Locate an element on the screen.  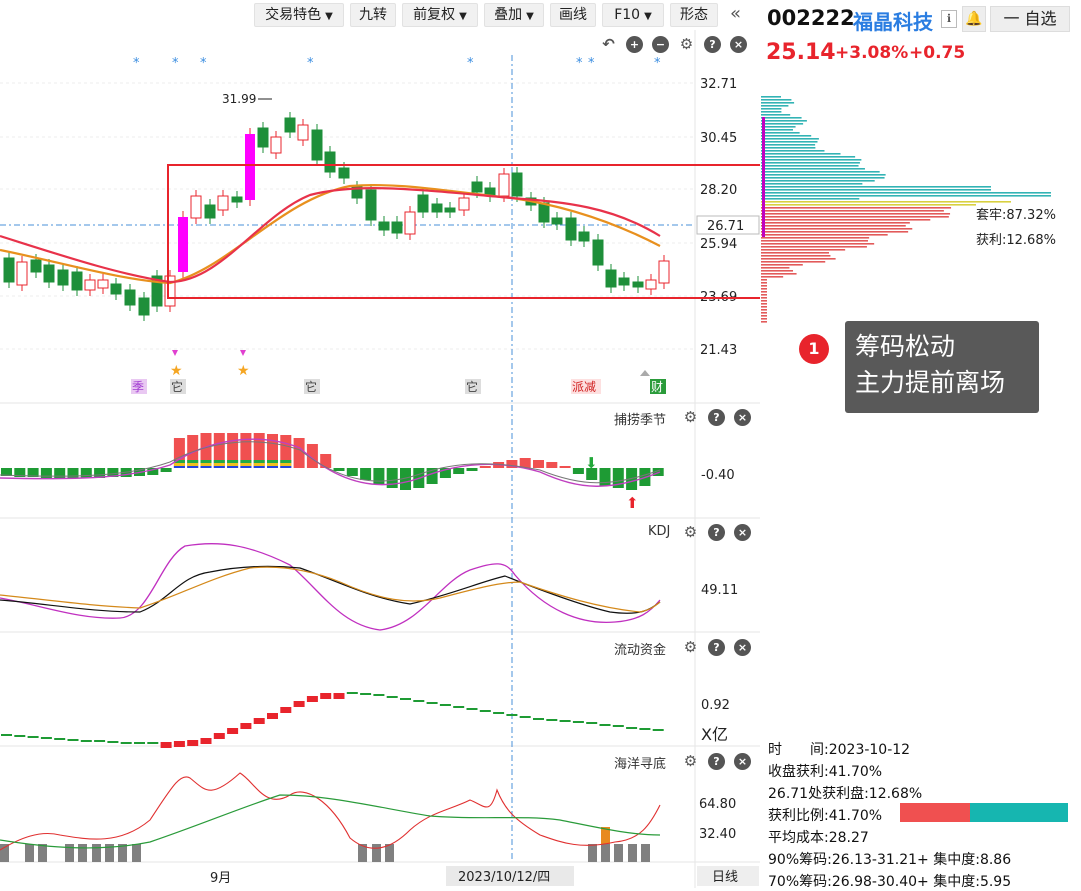
bell-icon: 🔔 is located at coordinates (974, 19).